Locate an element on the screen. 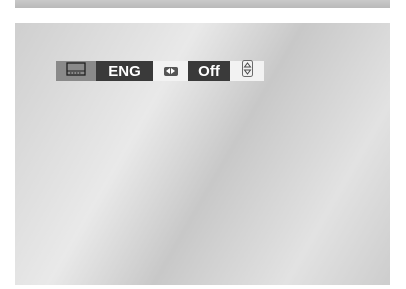 The height and width of the screenshot is (289, 406). up-down-arrows-icon is located at coordinates (247, 71).